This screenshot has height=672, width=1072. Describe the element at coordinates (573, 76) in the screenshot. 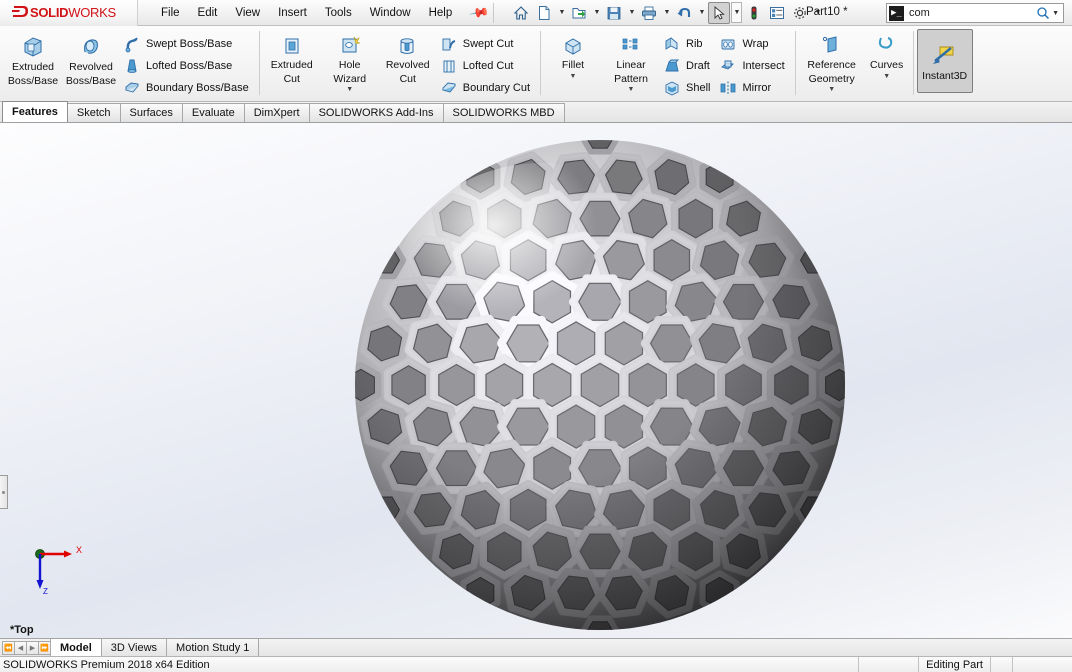

I see `fillet-caret-icon: ▼` at that location.